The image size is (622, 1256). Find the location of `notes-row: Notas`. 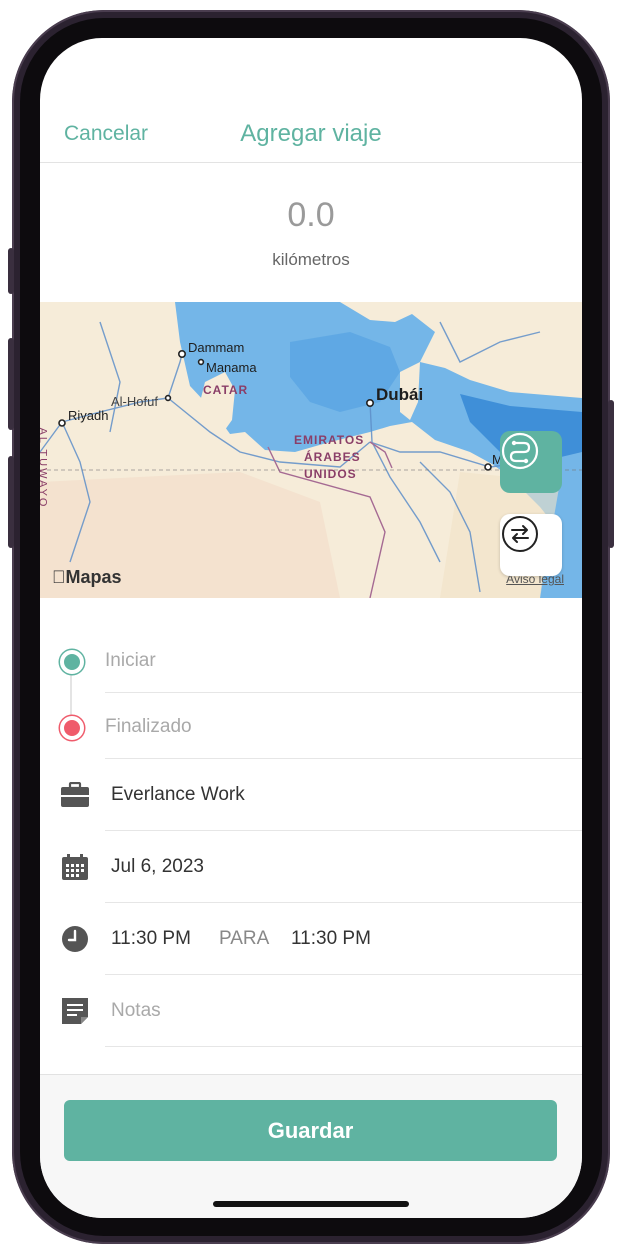

notes-row: Notas is located at coordinates (311, 1020).